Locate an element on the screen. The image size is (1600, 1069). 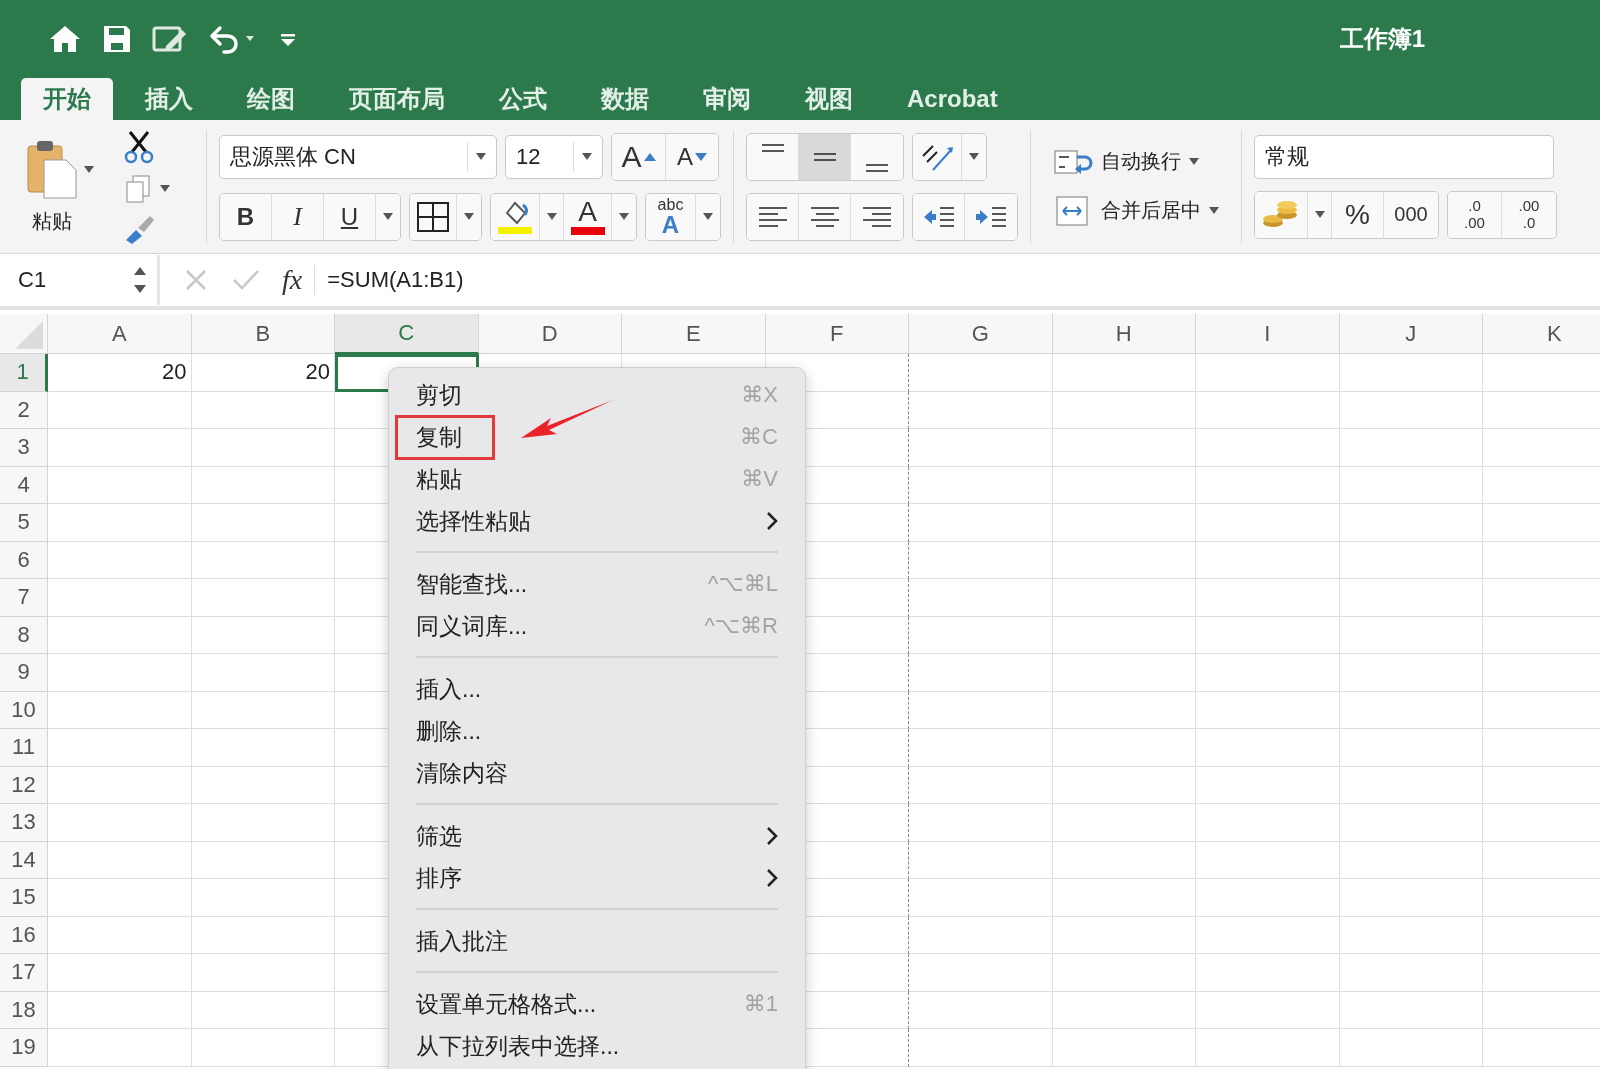
row-header: 6 is located at coordinates (24, 560).